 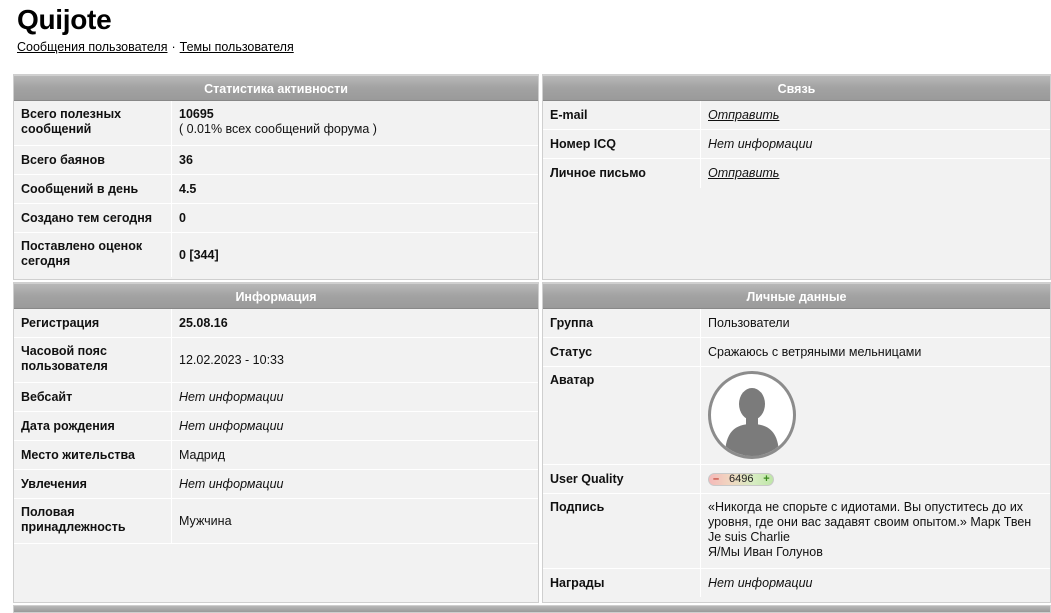 What do you see at coordinates (205, 520) in the screenshot?
I see `info-value: Мужчина` at bounding box center [205, 520].